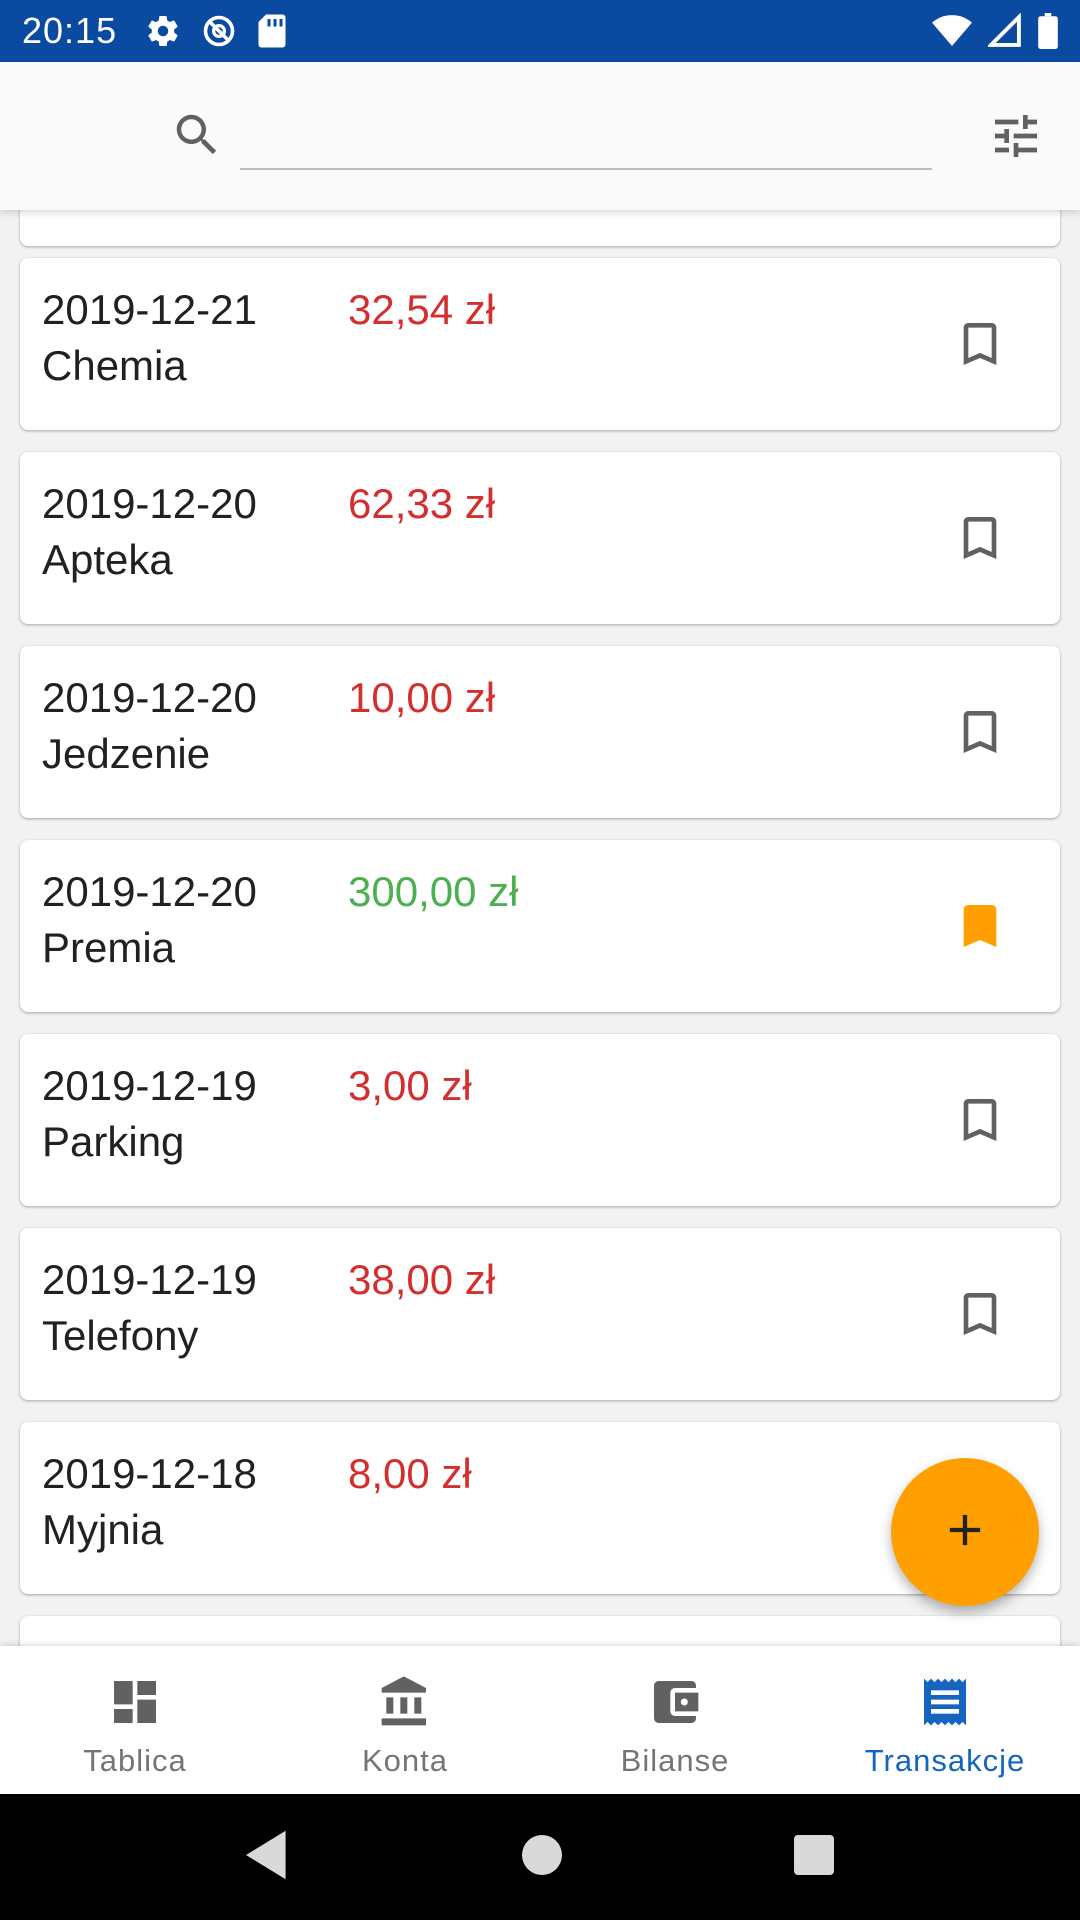  I want to click on transaction-category: Myjnia, so click(103, 1529).